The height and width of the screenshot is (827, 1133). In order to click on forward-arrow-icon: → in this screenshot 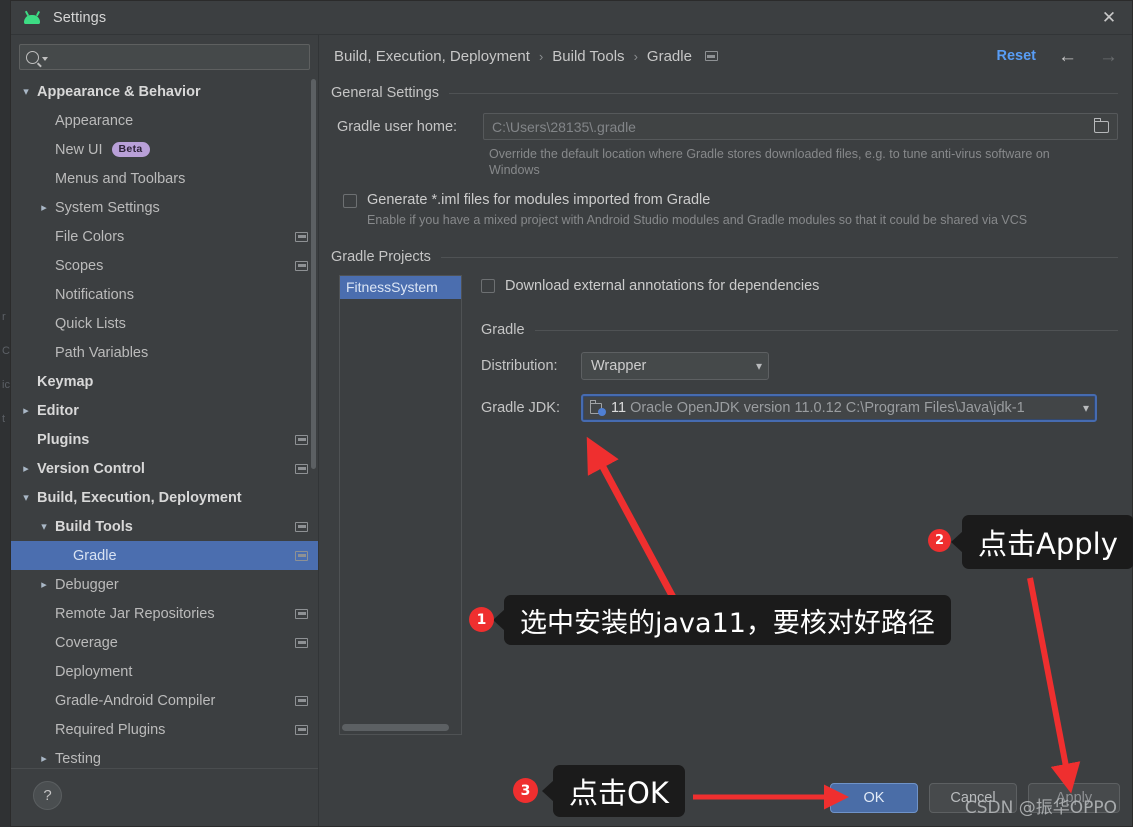, I will do `click(1108, 56)`.